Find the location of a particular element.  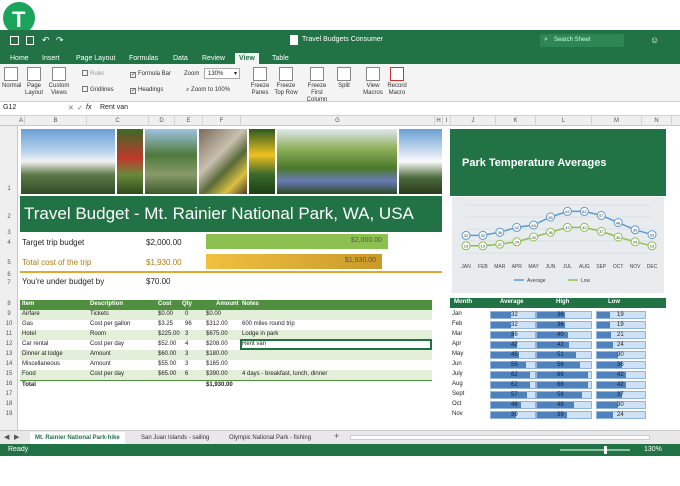

tab-formulas: Formulas is located at coordinates (143, 58).